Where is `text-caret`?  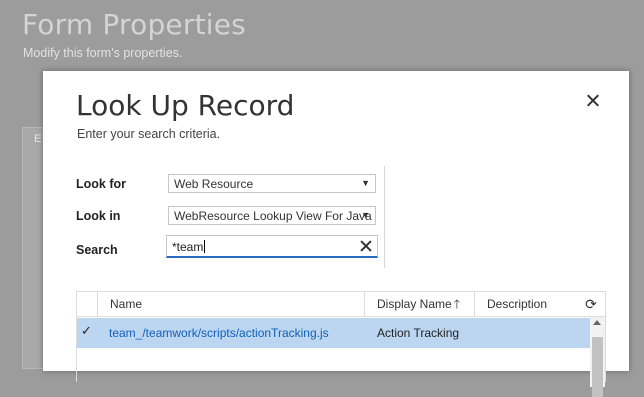
text-caret is located at coordinates (205, 246).